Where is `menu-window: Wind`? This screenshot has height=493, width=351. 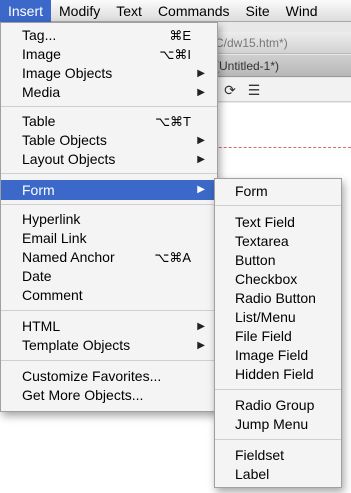
menu-window: Wind is located at coordinates (302, 11).